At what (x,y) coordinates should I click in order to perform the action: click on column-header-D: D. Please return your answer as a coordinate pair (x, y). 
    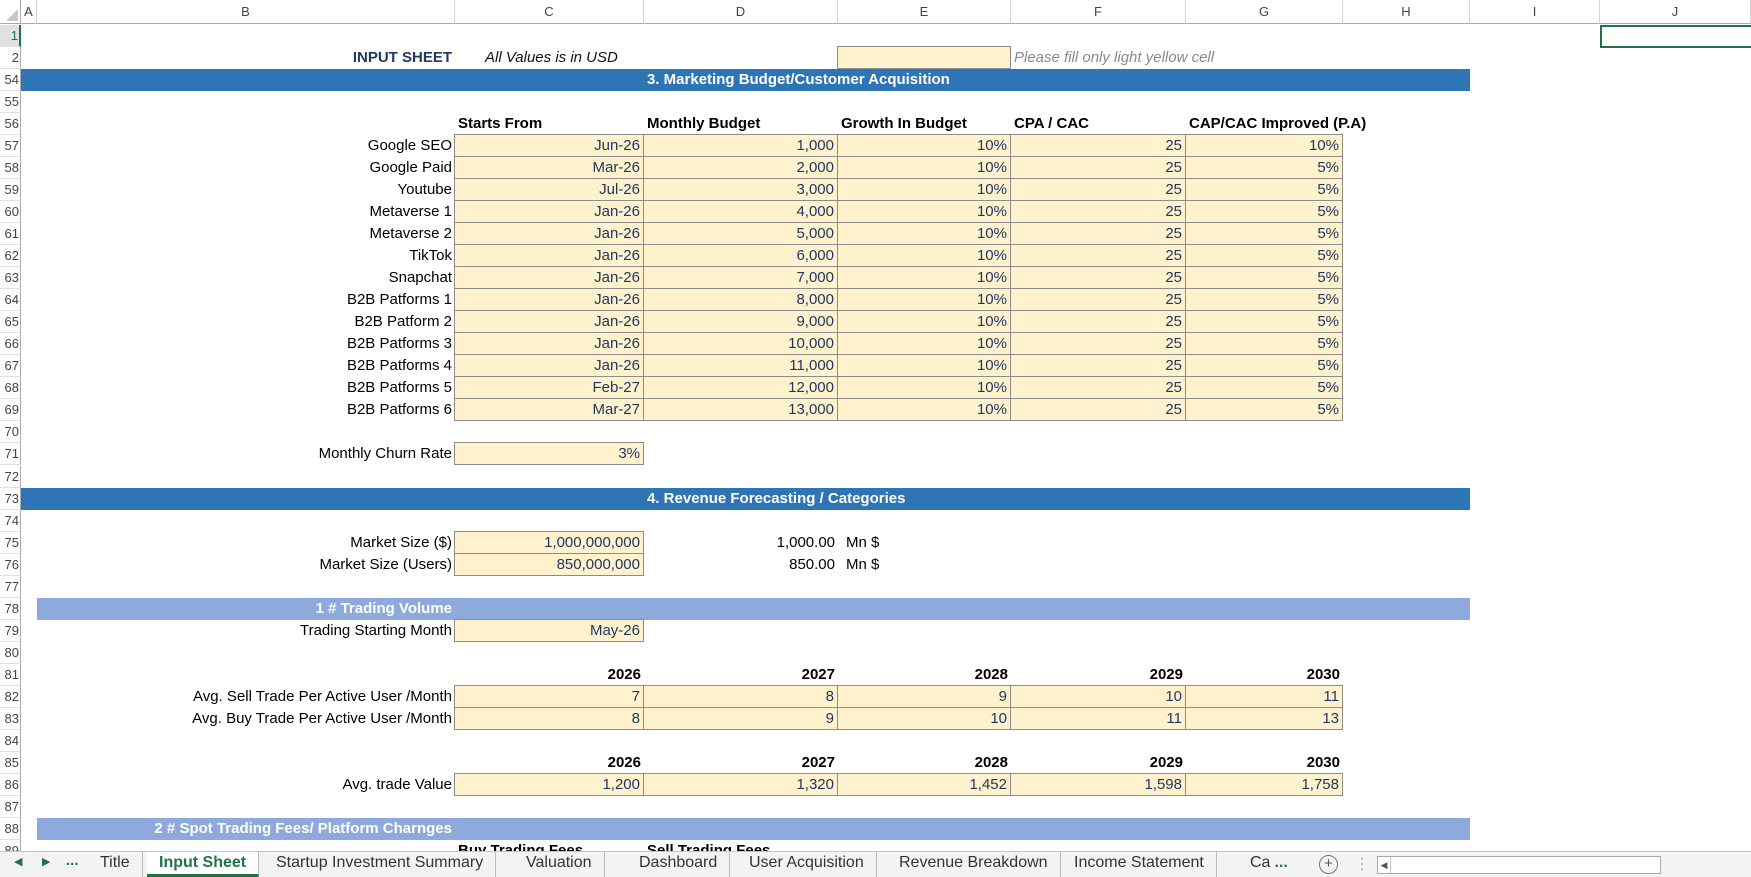
    Looking at the image, I should click on (741, 12).